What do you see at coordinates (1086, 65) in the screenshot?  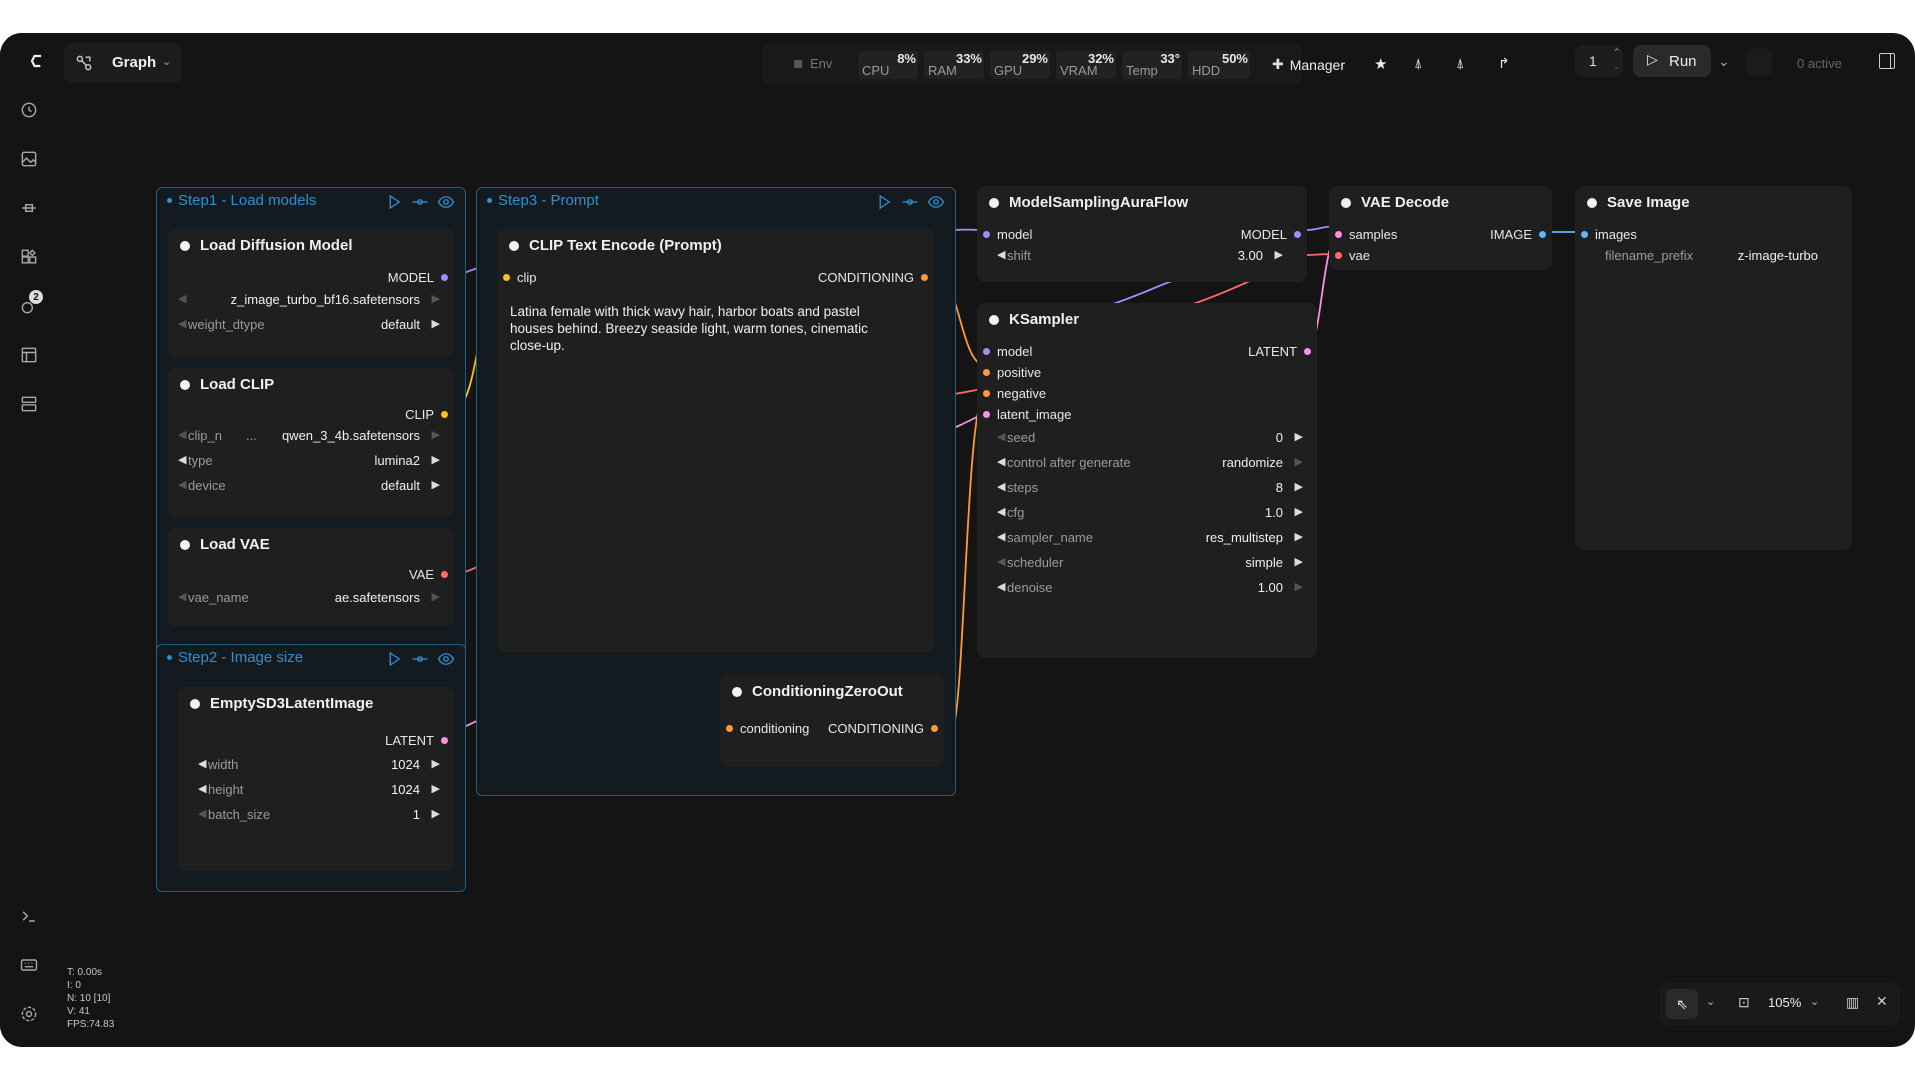 I see `vram-stat: VRAM 32%` at bounding box center [1086, 65].